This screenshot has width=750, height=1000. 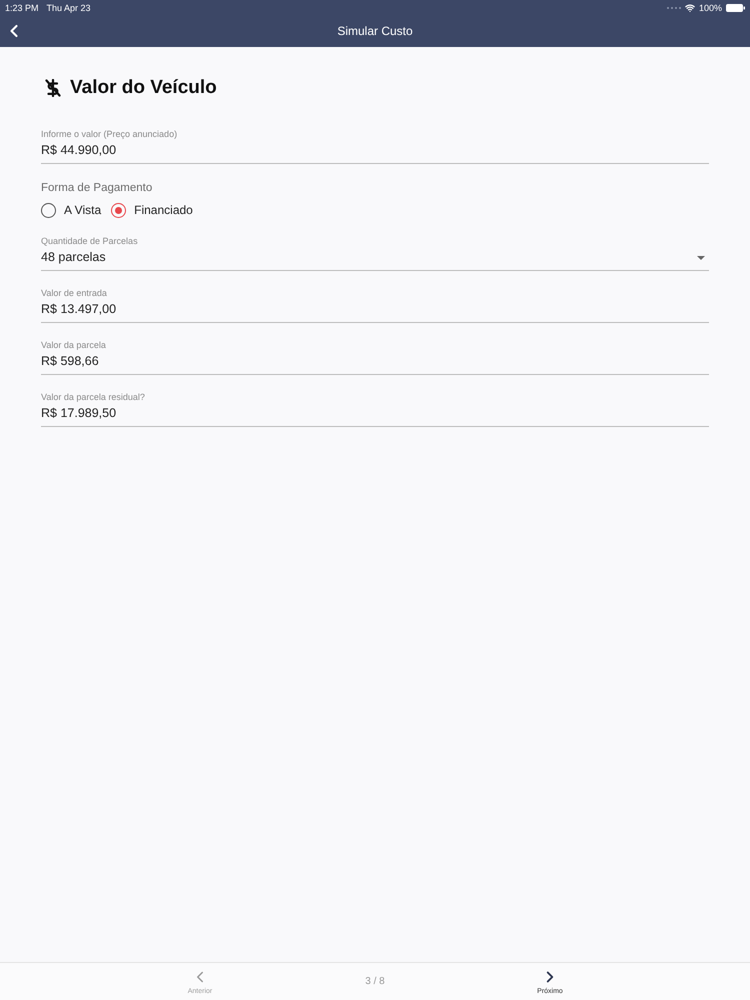 I want to click on battery-icon, so click(x=735, y=8).